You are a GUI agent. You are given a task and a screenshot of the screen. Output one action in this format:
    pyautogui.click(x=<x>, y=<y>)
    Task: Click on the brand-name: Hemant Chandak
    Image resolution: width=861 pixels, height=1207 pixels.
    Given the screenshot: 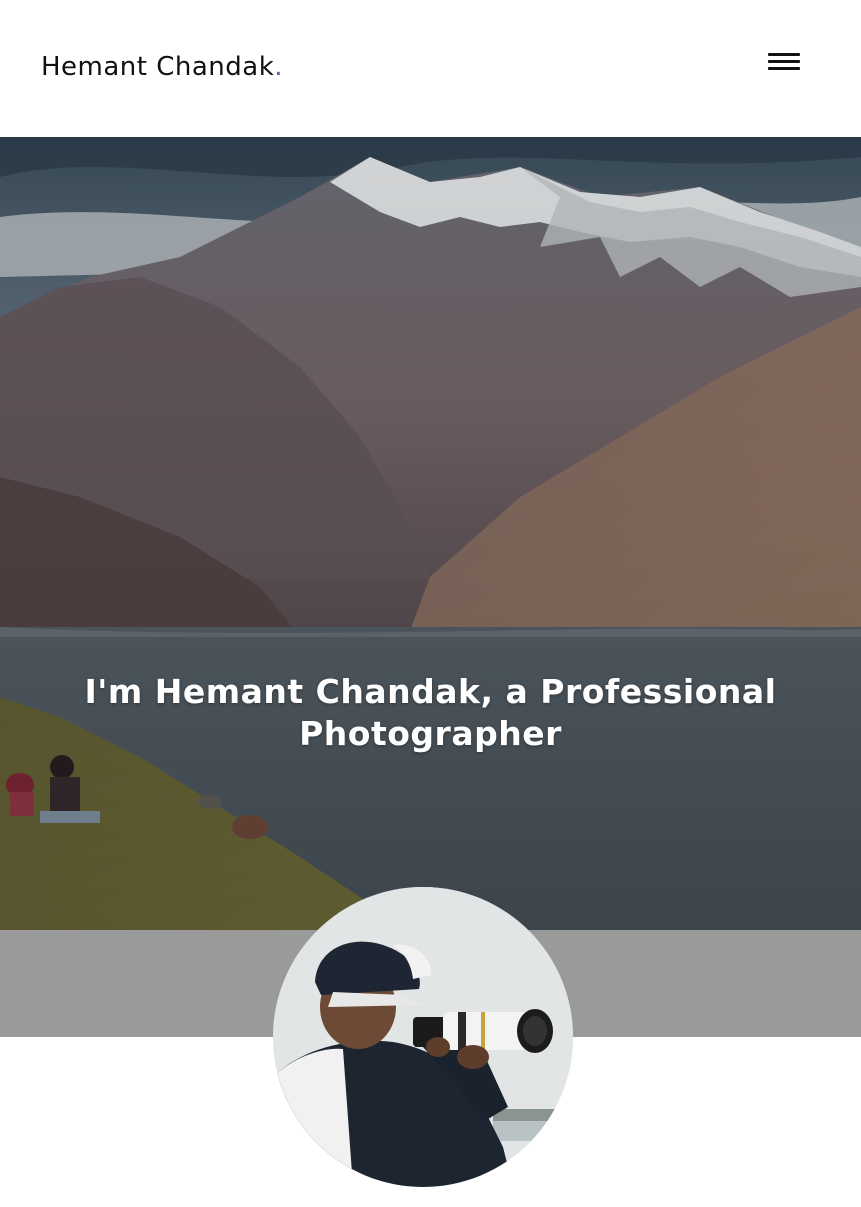 What is the action you would take?
    pyautogui.click(x=158, y=67)
    